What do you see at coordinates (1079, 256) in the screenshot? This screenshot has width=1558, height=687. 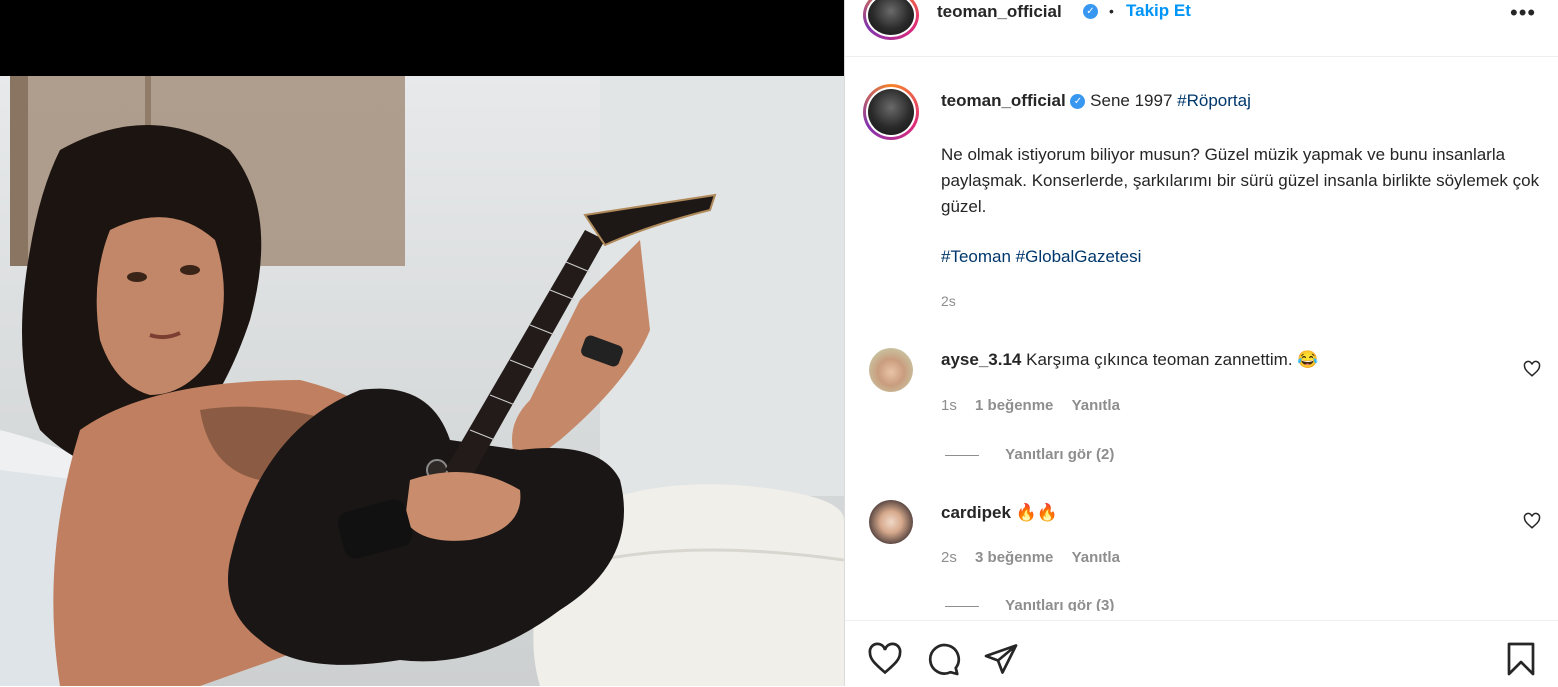 I see `hashtag-globalgazetesi: #GlobalGazetesi` at bounding box center [1079, 256].